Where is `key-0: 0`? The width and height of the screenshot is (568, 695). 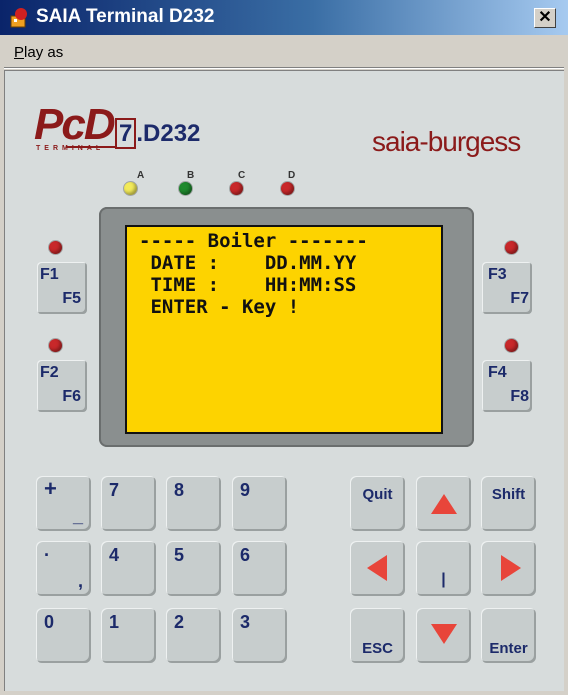 key-0: 0 is located at coordinates (63, 635).